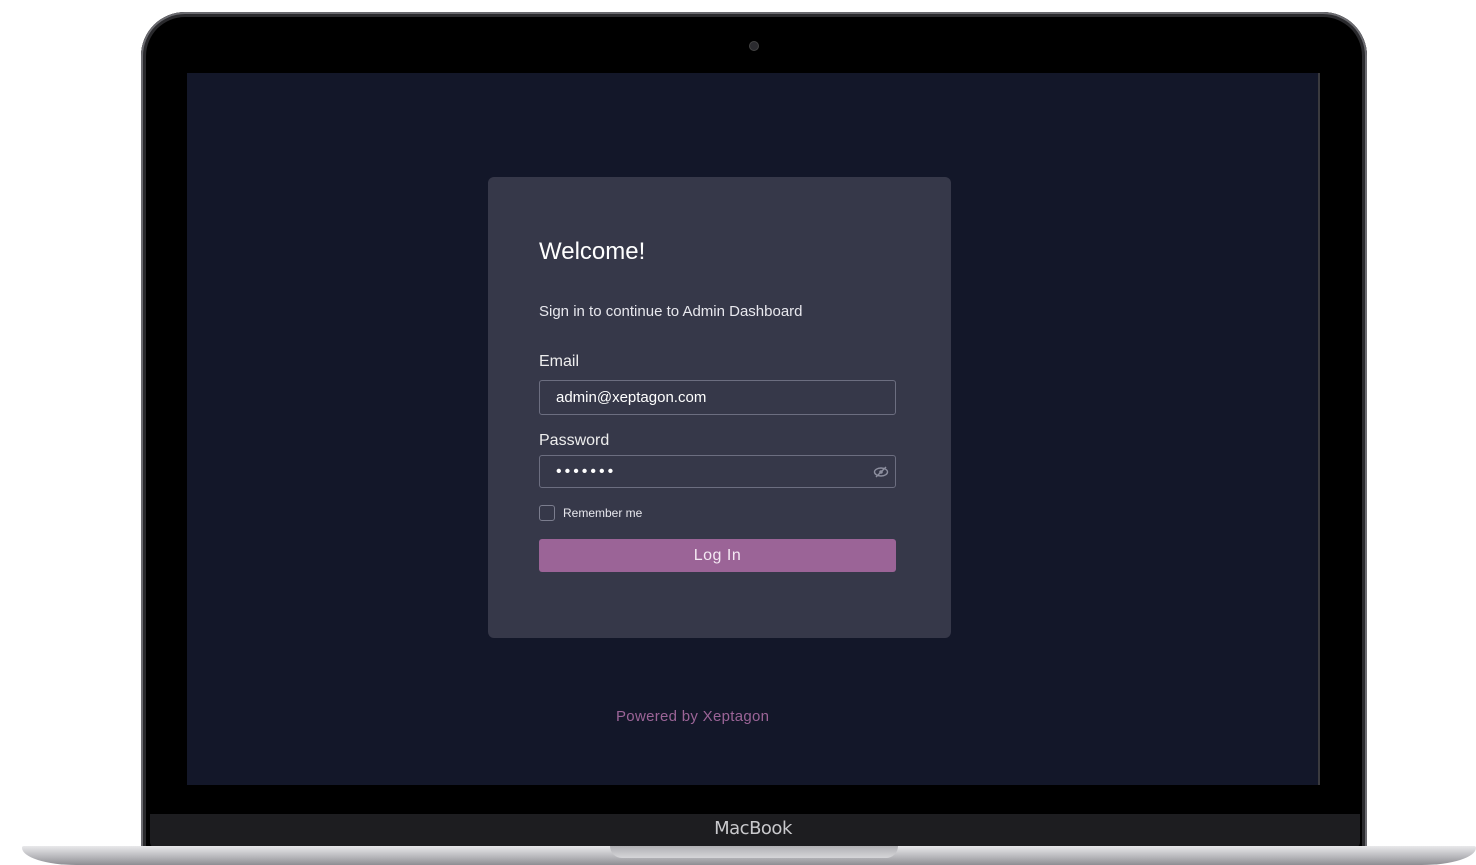 This screenshot has height=865, width=1476. What do you see at coordinates (574, 440) in the screenshot?
I see `password-label: Password` at bounding box center [574, 440].